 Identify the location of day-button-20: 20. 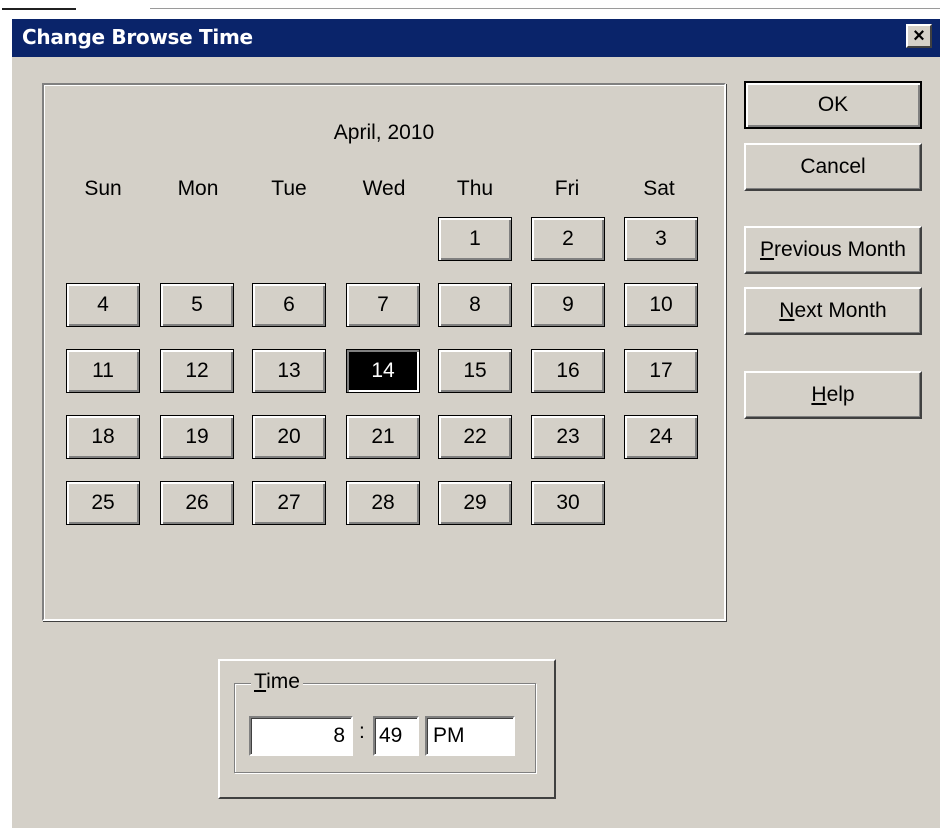
(289, 437).